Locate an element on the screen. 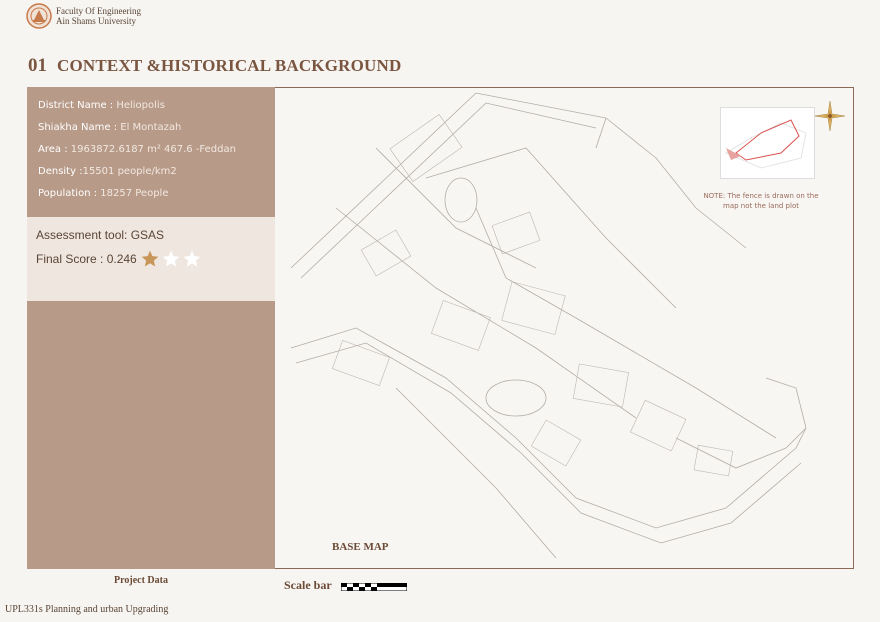 Image resolution: width=880 pixels, height=622 pixels. faculty-line: Faculty Of Engineering is located at coordinates (98, 11).